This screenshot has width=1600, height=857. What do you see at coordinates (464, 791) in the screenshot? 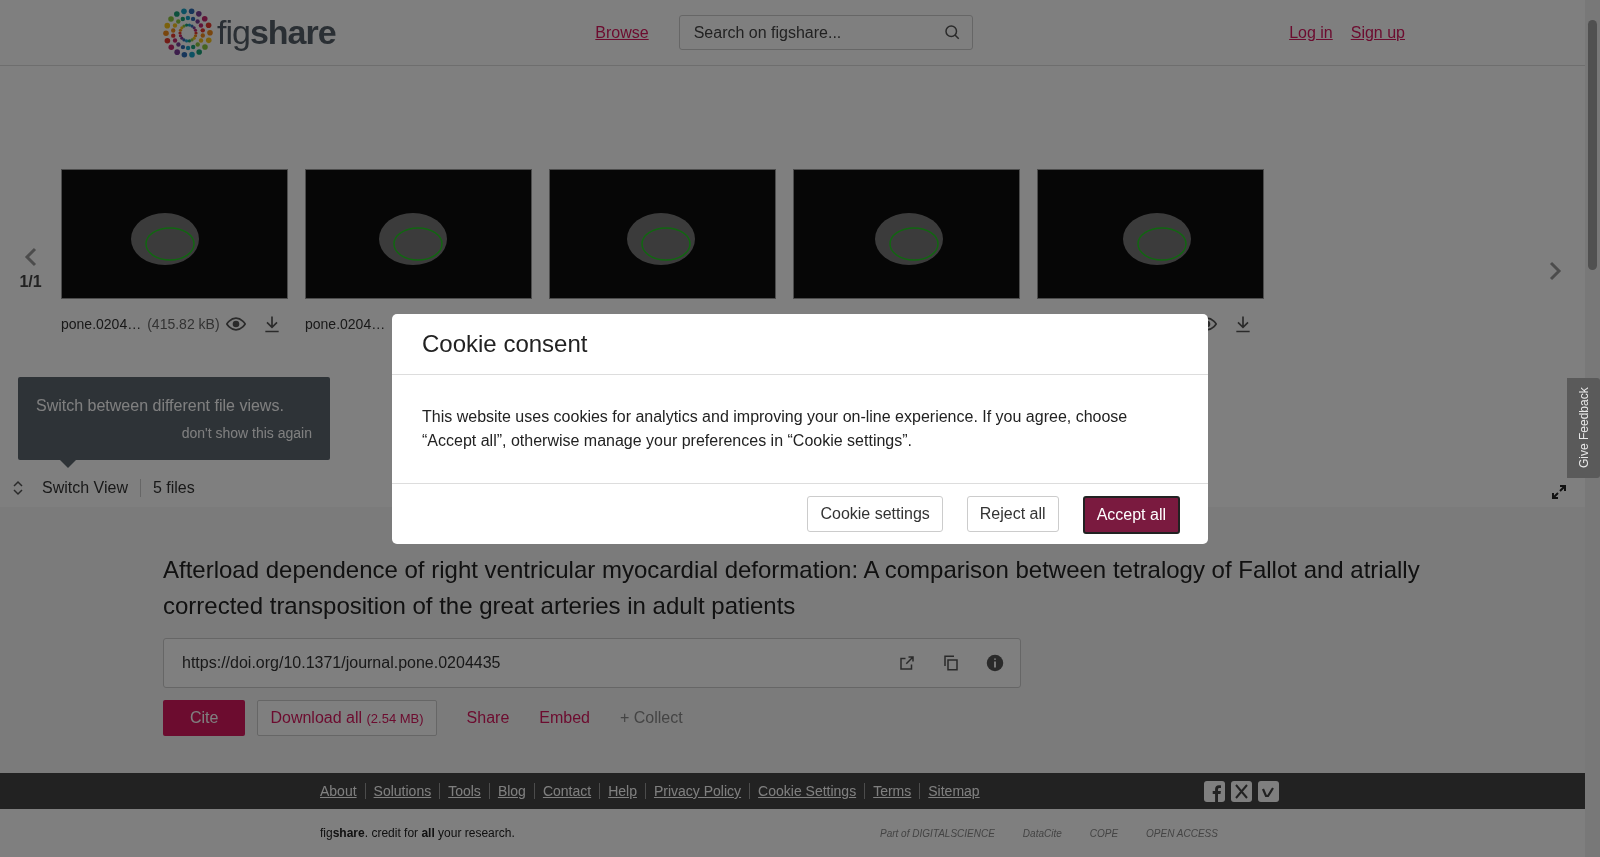
I see `footer-link: Tools` at bounding box center [464, 791].